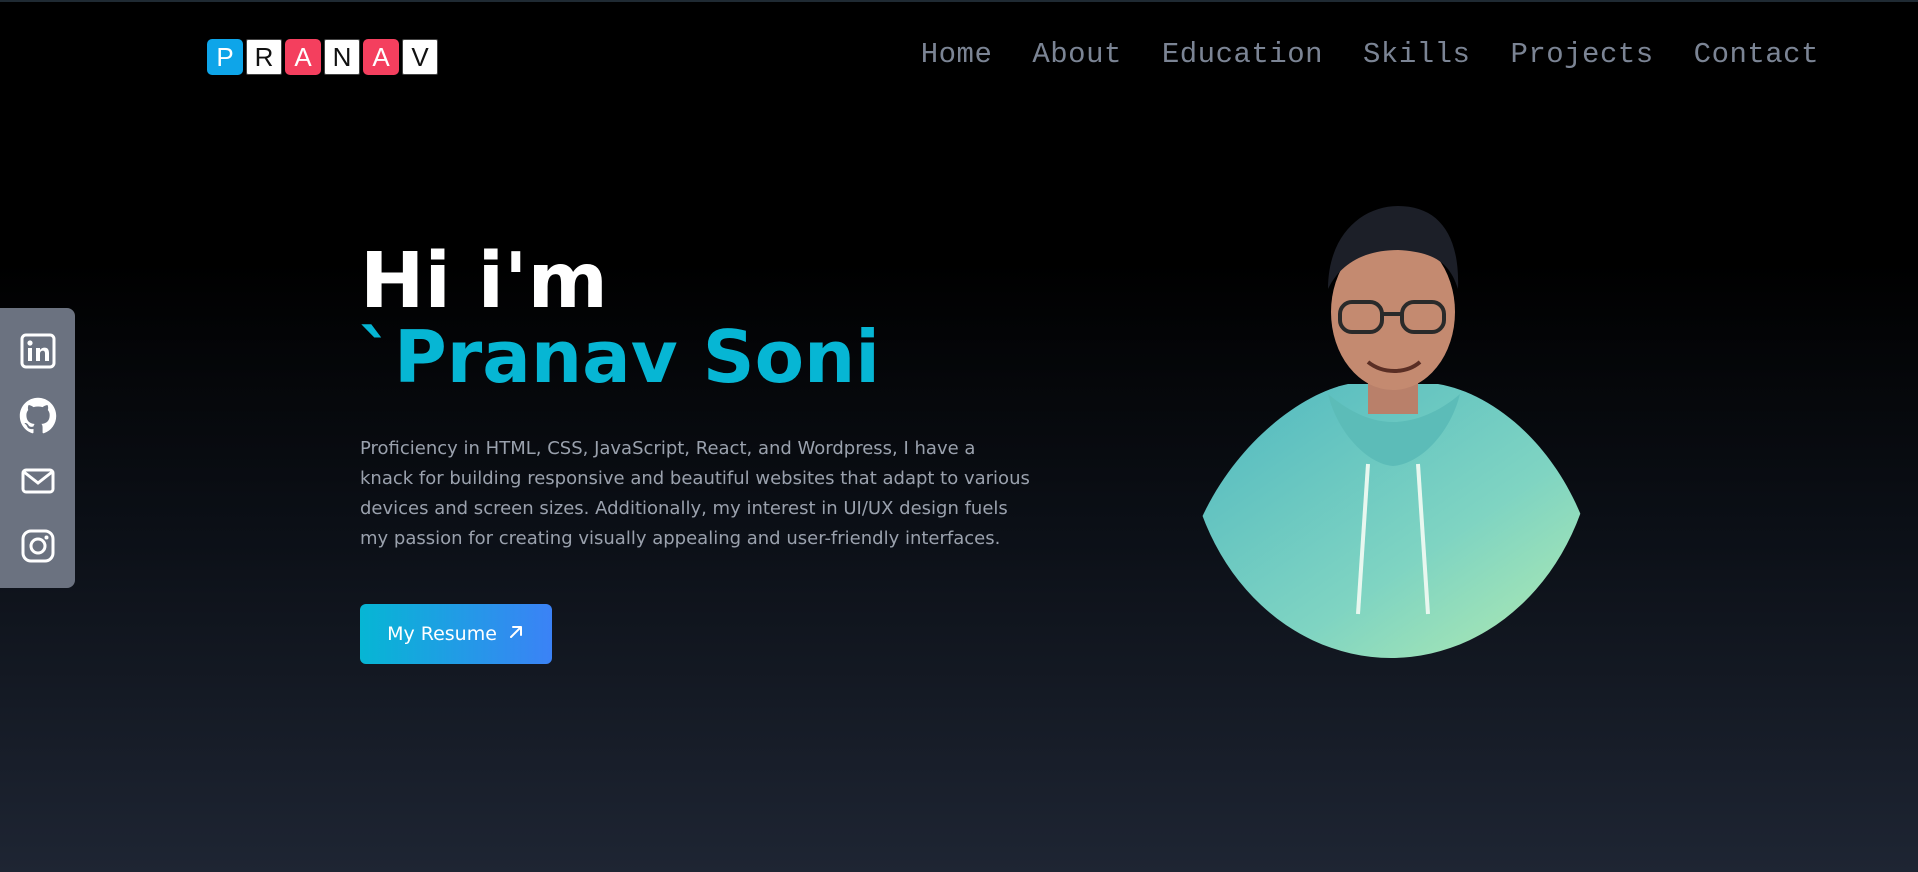 The width and height of the screenshot is (1918, 872). Describe the element at coordinates (1756, 54) in the screenshot. I see `nav-contact: Contact` at that location.